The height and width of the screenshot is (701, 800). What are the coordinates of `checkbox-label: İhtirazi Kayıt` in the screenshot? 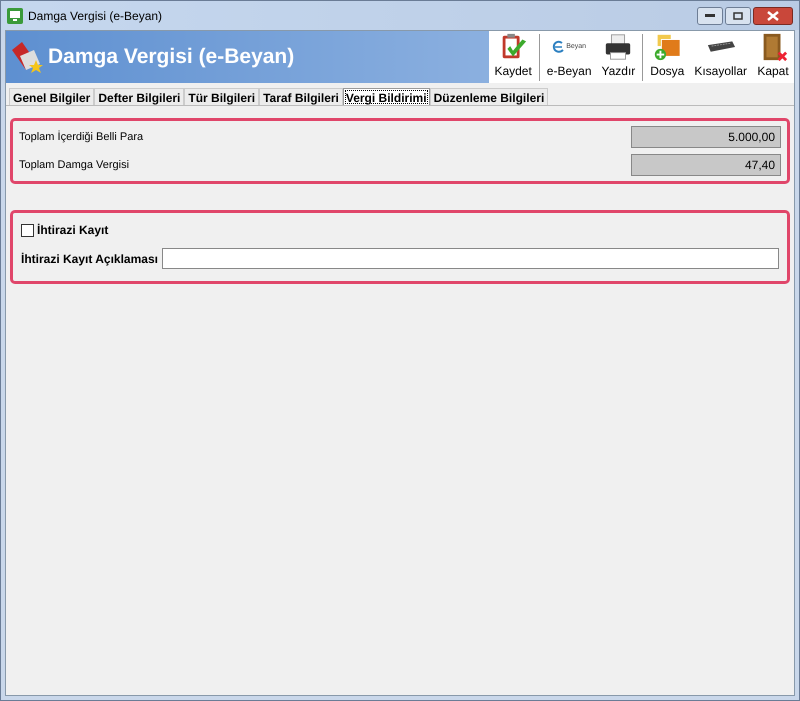 It's located at (72, 230).